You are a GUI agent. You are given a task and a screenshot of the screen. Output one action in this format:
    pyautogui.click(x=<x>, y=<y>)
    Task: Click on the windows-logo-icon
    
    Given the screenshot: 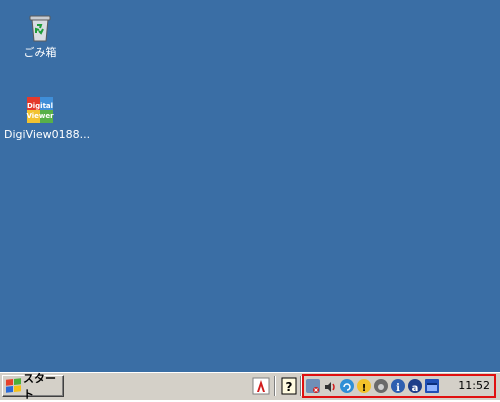 What is the action you would take?
    pyautogui.click(x=13, y=386)
    